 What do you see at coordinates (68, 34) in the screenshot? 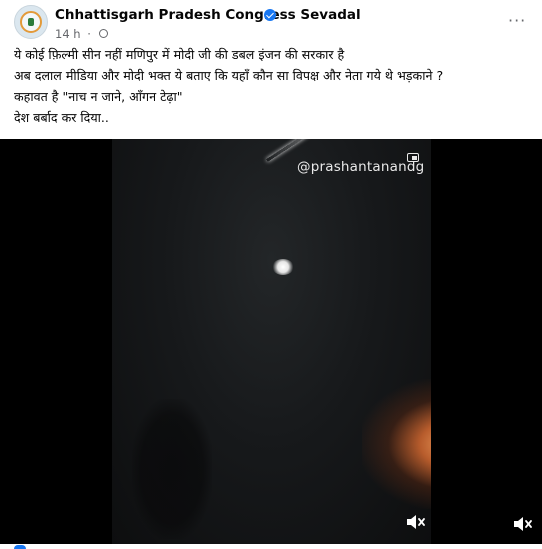
I see `post-time: 14 h` at bounding box center [68, 34].